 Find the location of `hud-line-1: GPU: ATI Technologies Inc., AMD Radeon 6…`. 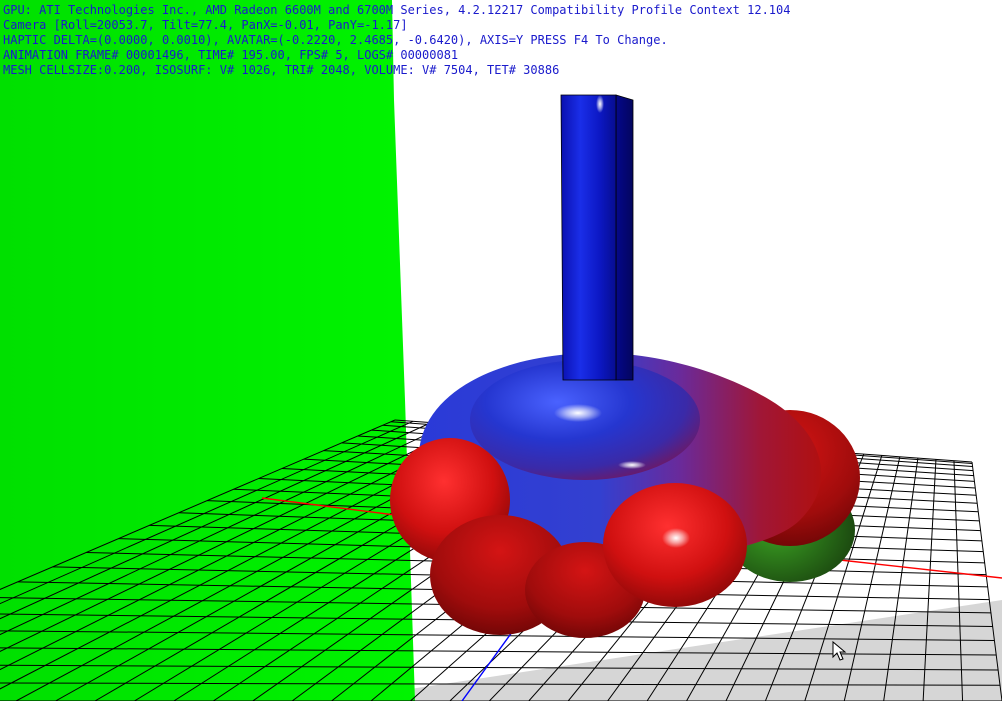

hud-line-1: GPU: ATI Technologies Inc., AMD Radeon 6… is located at coordinates (397, 10).